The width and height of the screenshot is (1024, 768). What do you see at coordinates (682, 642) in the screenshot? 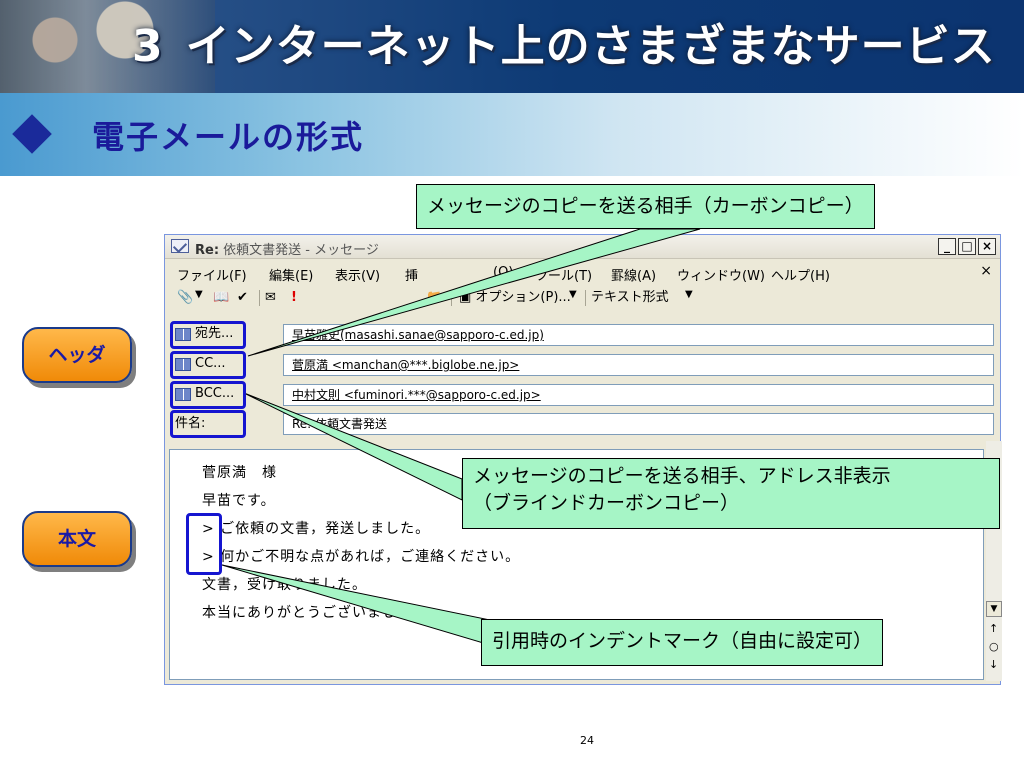
I see `quote-callout: 引用時のインデントマーク（自由に設定可）` at bounding box center [682, 642].